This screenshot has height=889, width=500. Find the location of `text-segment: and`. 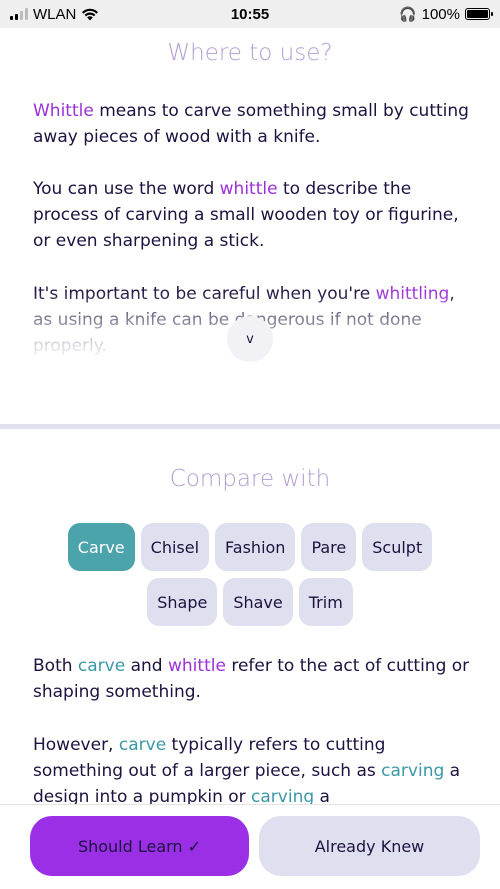

text-segment: and is located at coordinates (146, 666).